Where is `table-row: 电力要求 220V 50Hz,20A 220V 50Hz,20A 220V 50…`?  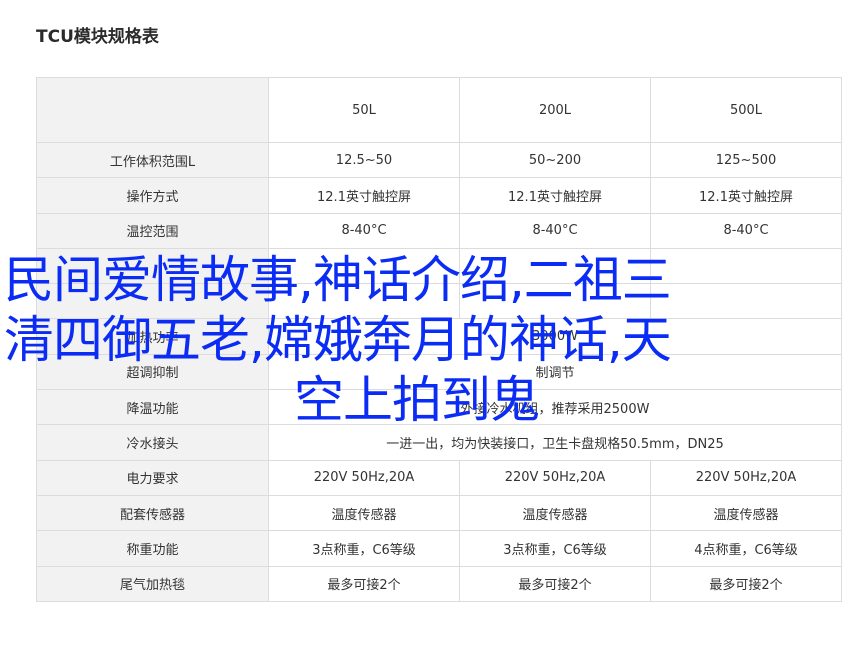 table-row: 电力要求 220V 50Hz,20A 220V 50Hz,20A 220V 50… is located at coordinates (439, 477).